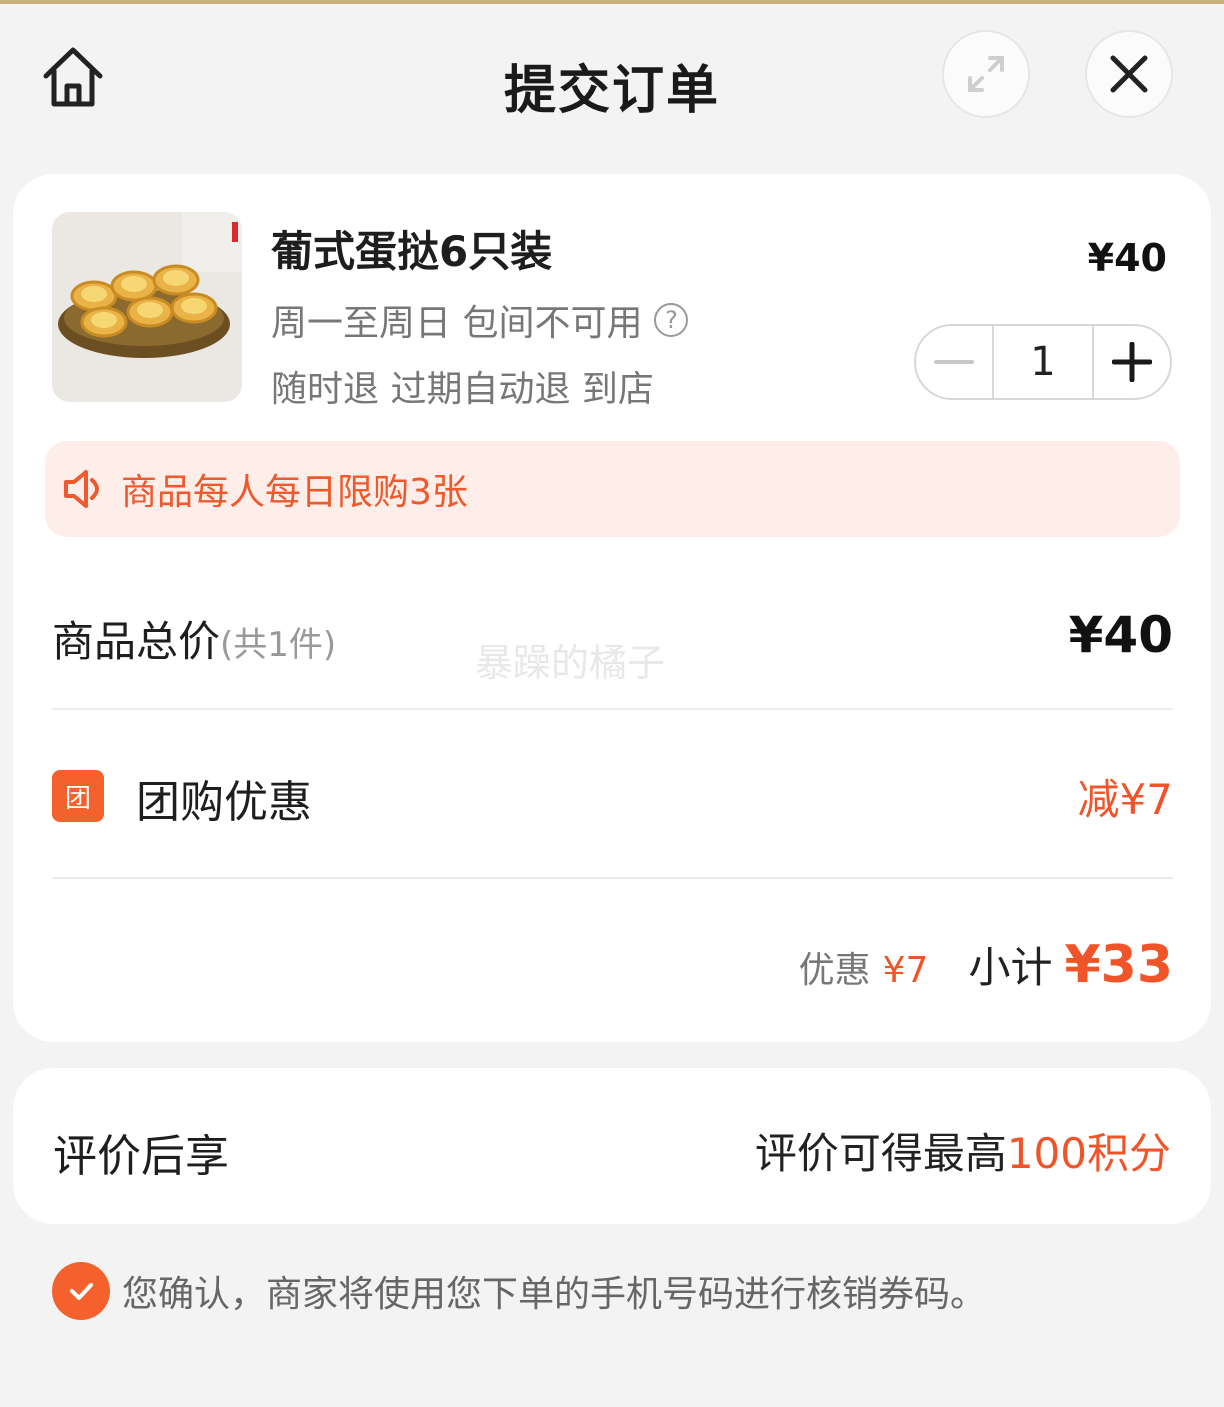  What do you see at coordinates (1118, 965) in the screenshot?
I see `subtotal-value: ¥33` at bounding box center [1118, 965].